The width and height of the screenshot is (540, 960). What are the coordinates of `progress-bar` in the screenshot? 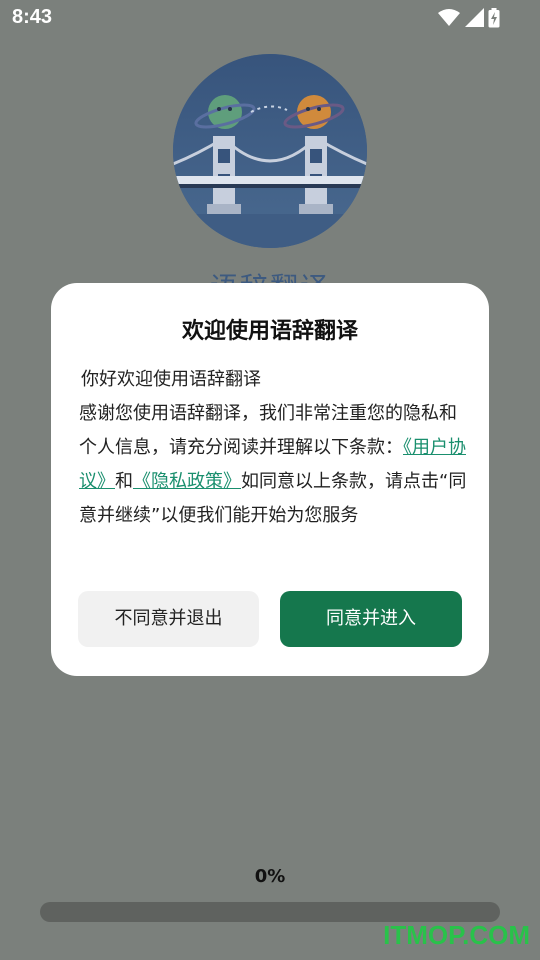 It's located at (270, 912).